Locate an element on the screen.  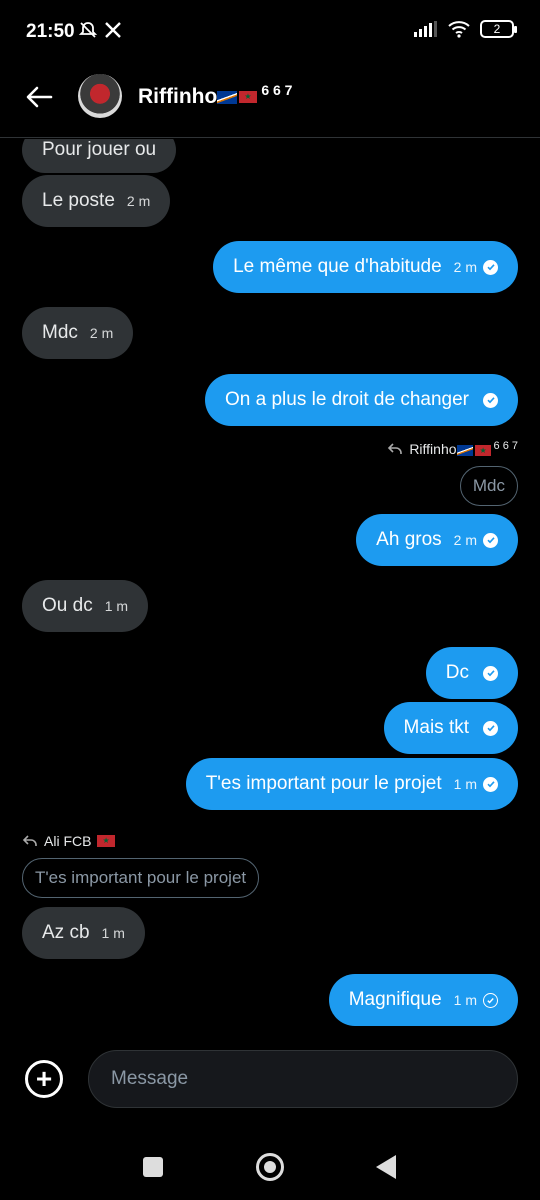
message-bubble-incoming: Le poste 2 m is located at coordinates (96, 201).